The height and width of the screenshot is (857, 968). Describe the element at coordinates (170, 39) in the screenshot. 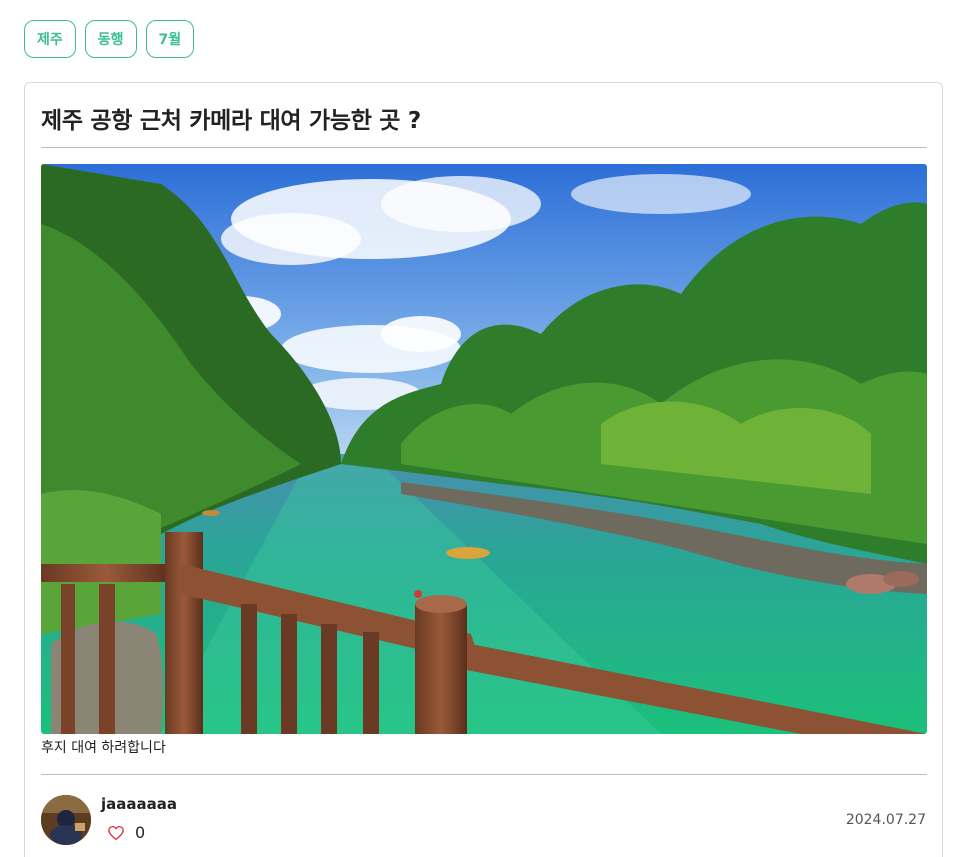

I see `tag-july: 7월` at that location.